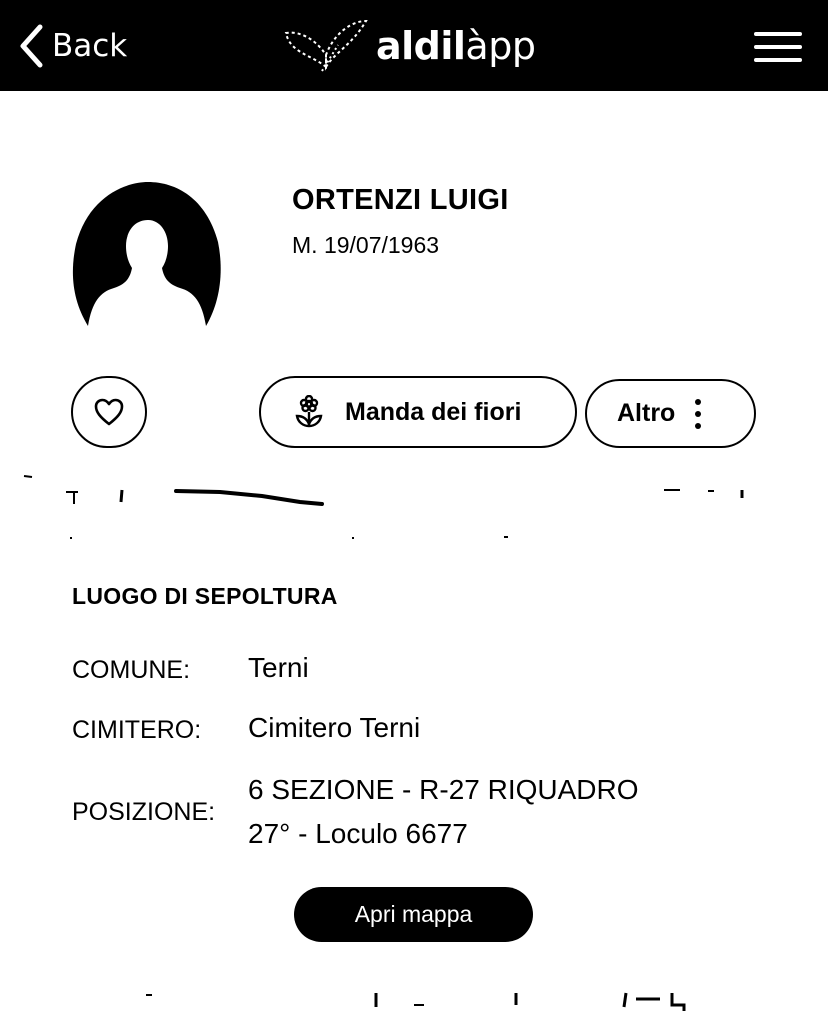 This screenshot has height=1012, width=828. I want to click on more-options-label: Altro, so click(646, 413).